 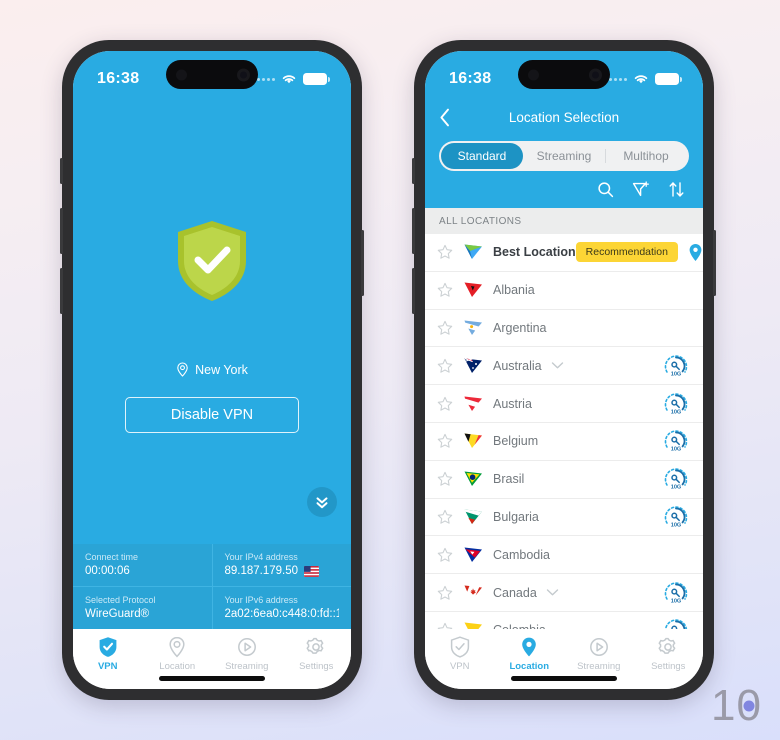 I want to click on flag-icon-austria, so click(x=473, y=403).